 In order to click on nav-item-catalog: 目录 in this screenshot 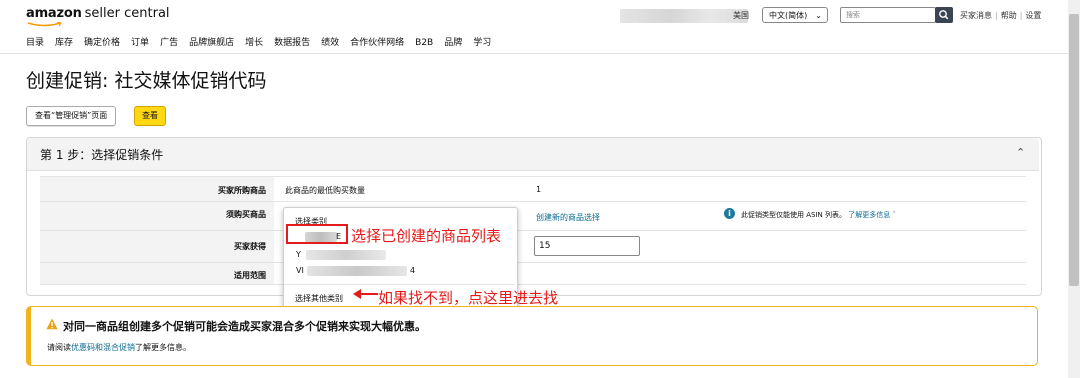, I will do `click(35, 43)`.